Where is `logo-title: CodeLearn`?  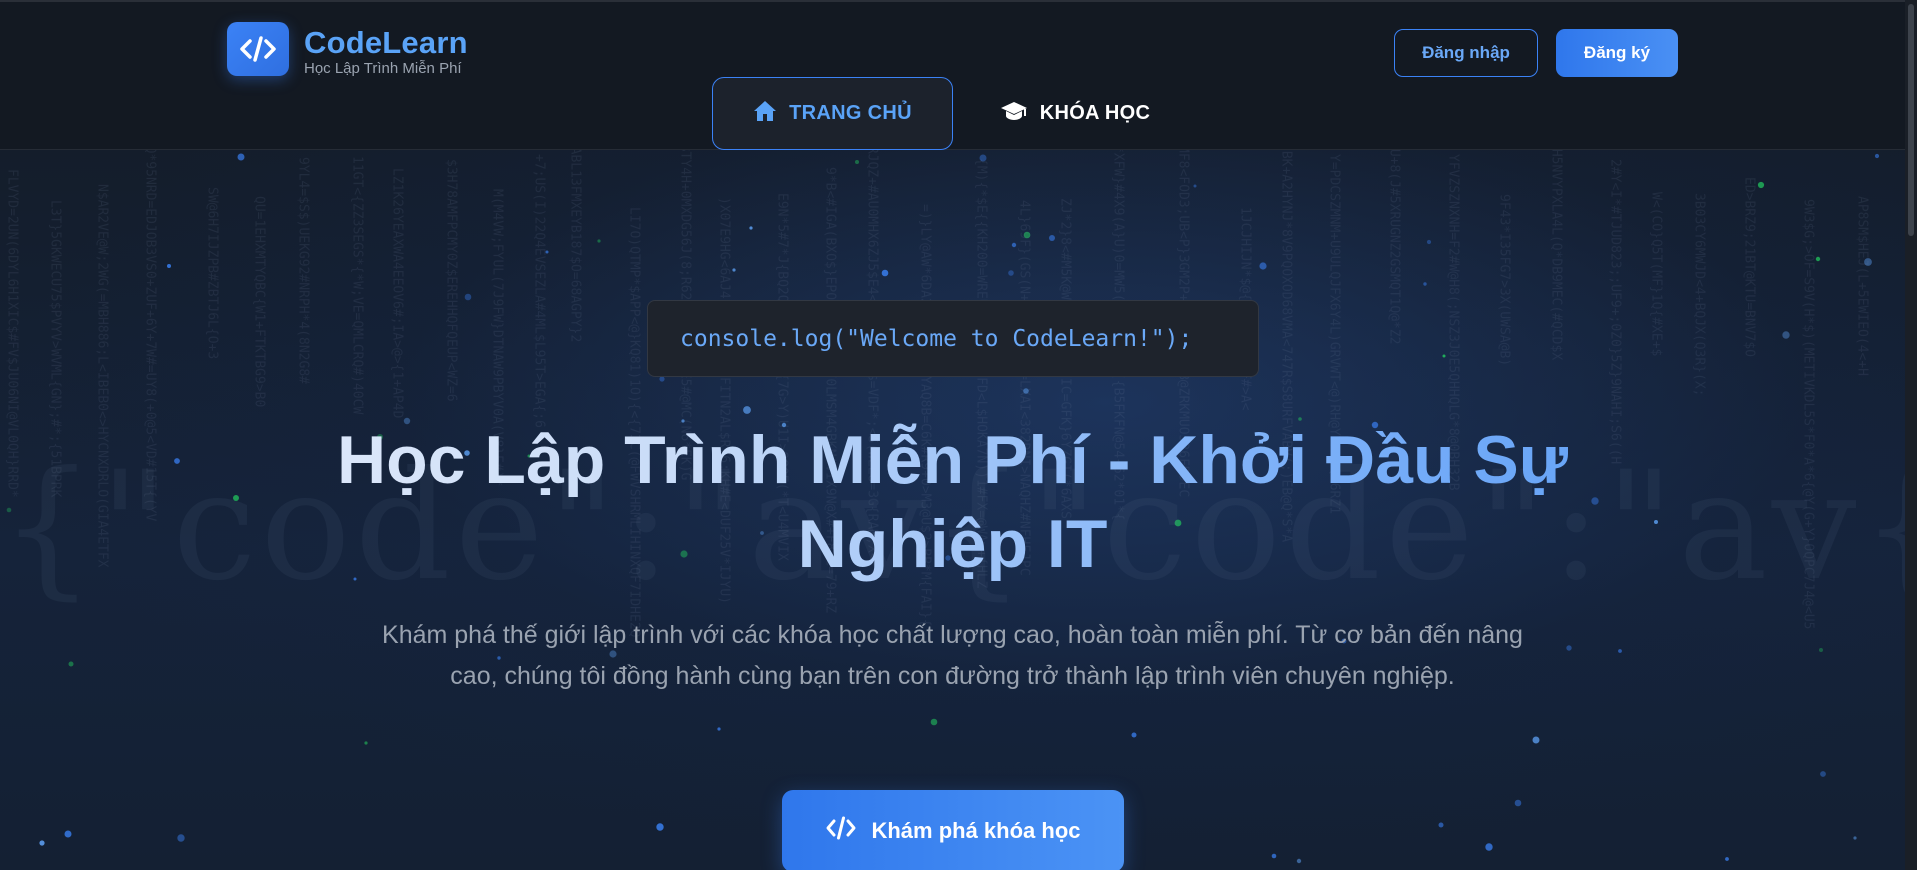
logo-title: CodeLearn is located at coordinates (386, 42).